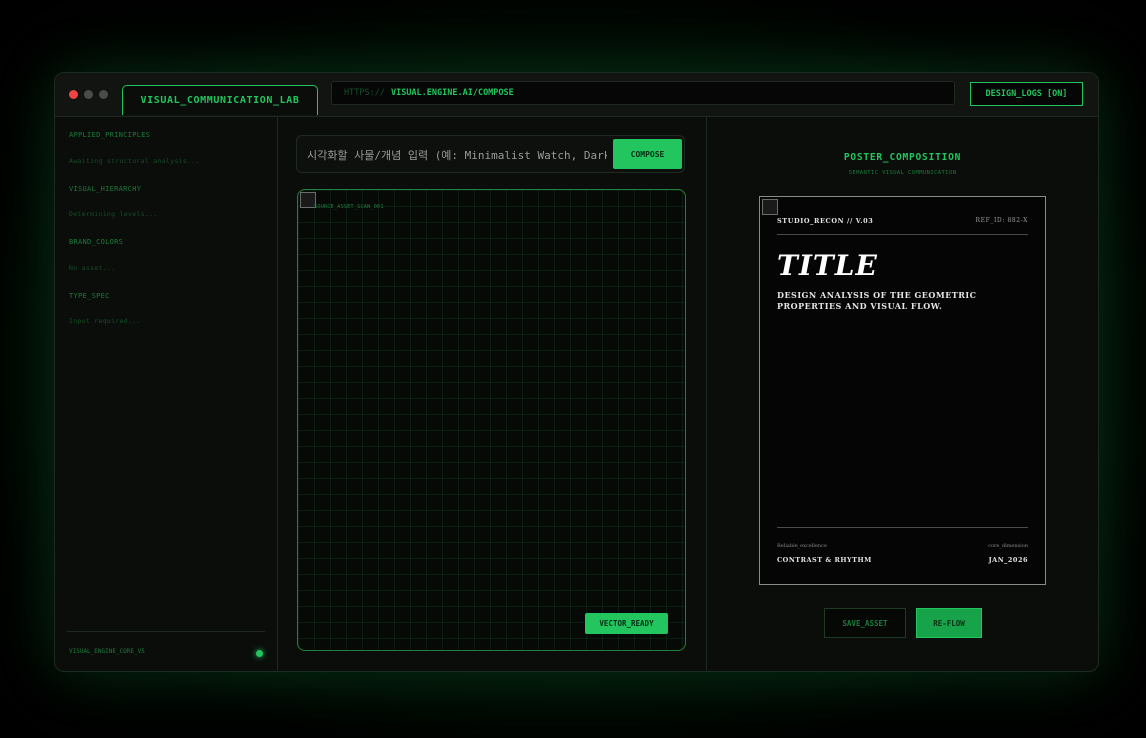 The height and width of the screenshot is (738, 1146). Describe the element at coordinates (110, 135) in the screenshot. I see `sidebar-label-applied-principles: APPLIED_PRINCIPLES` at that location.